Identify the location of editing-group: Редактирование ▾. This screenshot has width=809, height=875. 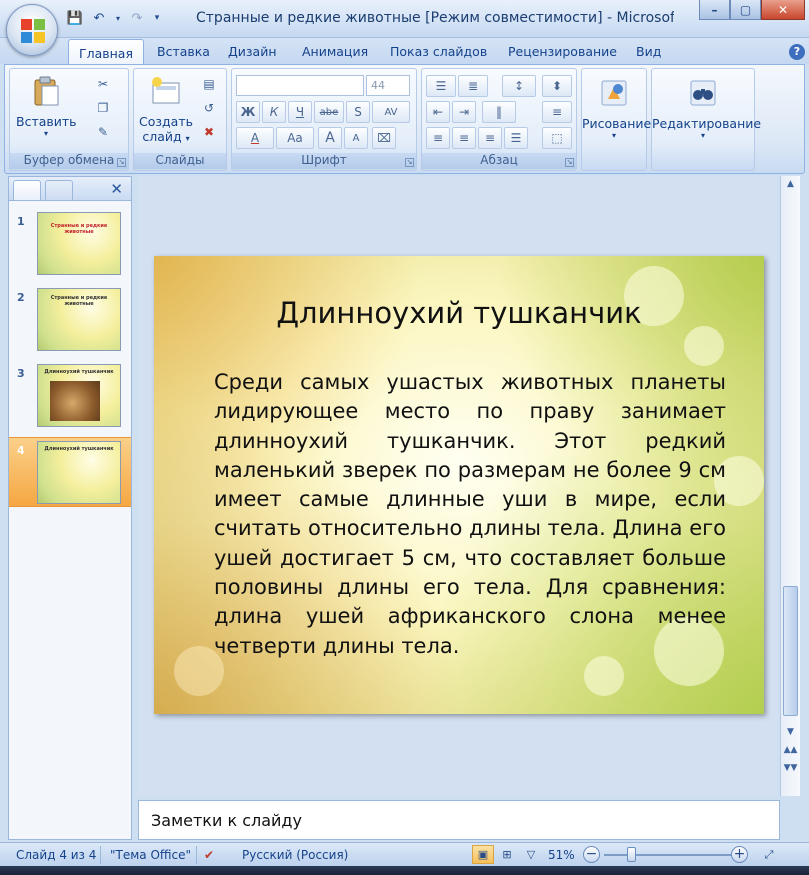
(706, 119).